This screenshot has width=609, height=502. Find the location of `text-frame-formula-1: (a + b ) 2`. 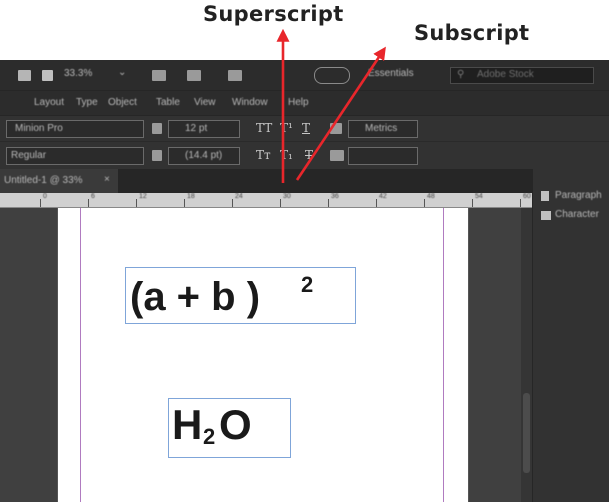

text-frame-formula-1: (a + b ) 2 is located at coordinates (240, 295).